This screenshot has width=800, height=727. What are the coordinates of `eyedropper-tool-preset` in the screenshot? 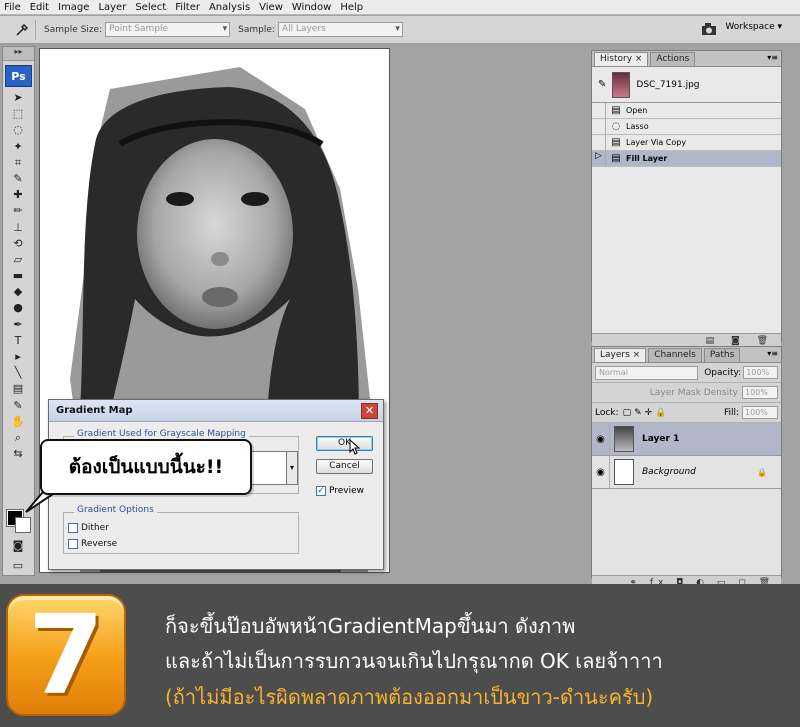 It's located at (22, 29).